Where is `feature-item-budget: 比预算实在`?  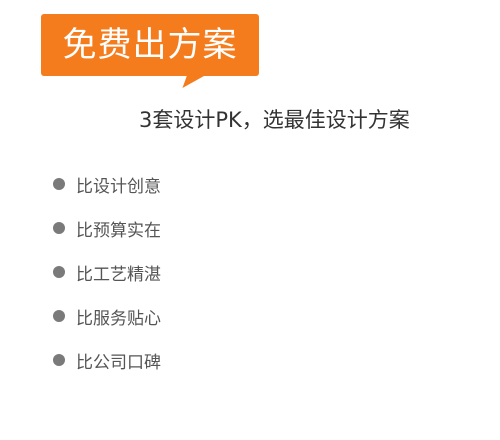
feature-item-budget: 比预算实在 is located at coordinates (107, 228).